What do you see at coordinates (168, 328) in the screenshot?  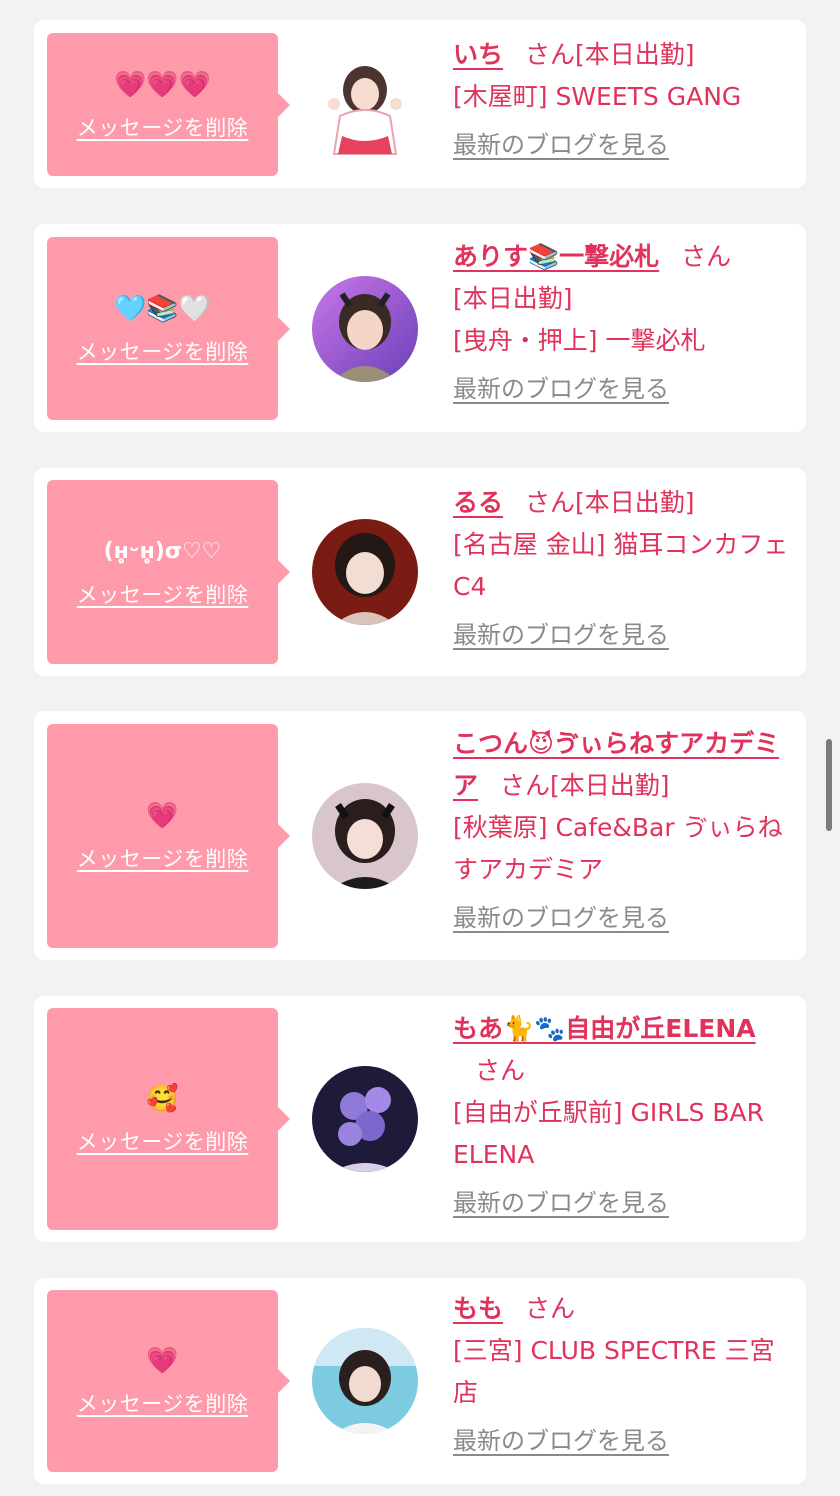 I see `message-bubble: 🩵📚🤍 メッセージを削除` at bounding box center [168, 328].